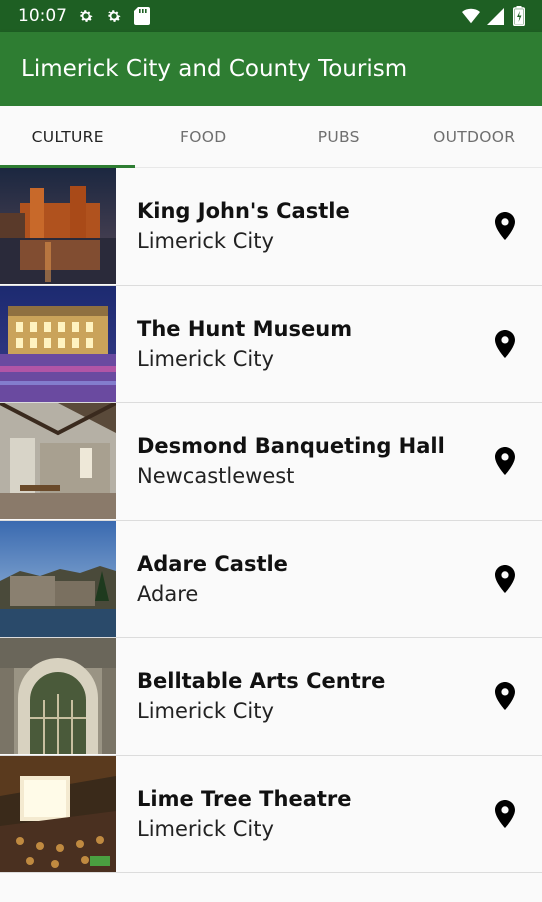  What do you see at coordinates (214, 69) in the screenshot?
I see `app-title: Limerick City and County Tourism` at bounding box center [214, 69].